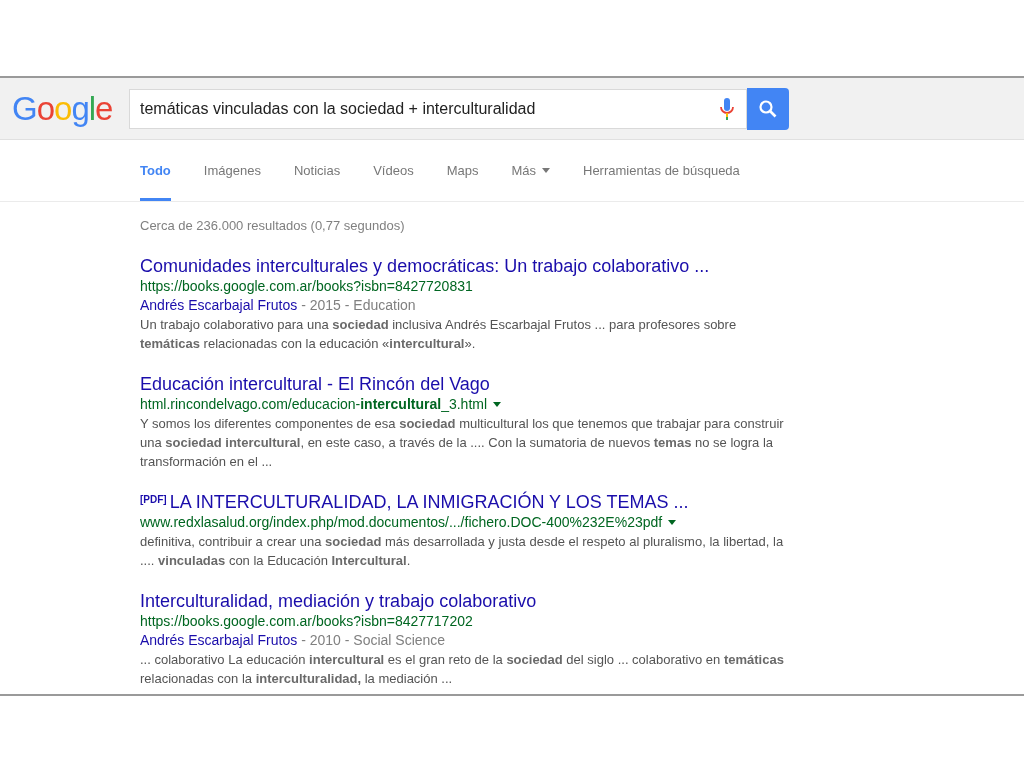 The height and width of the screenshot is (768, 1024). Describe the element at coordinates (338, 601) in the screenshot. I see `result-title-link: Interculturalidad, mediación y trabajo colaborativo` at that location.